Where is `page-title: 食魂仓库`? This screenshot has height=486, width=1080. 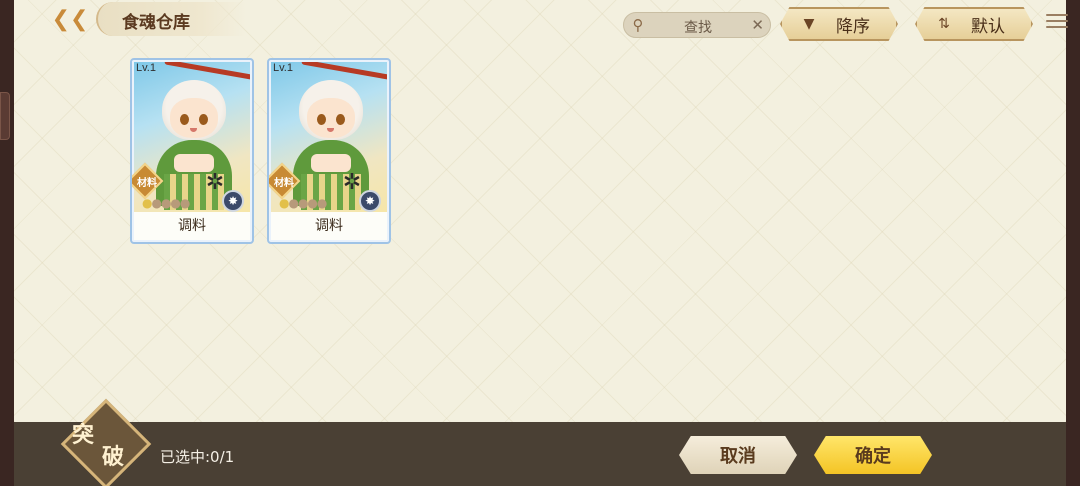
page-title: 食魂仓库 is located at coordinates (156, 23).